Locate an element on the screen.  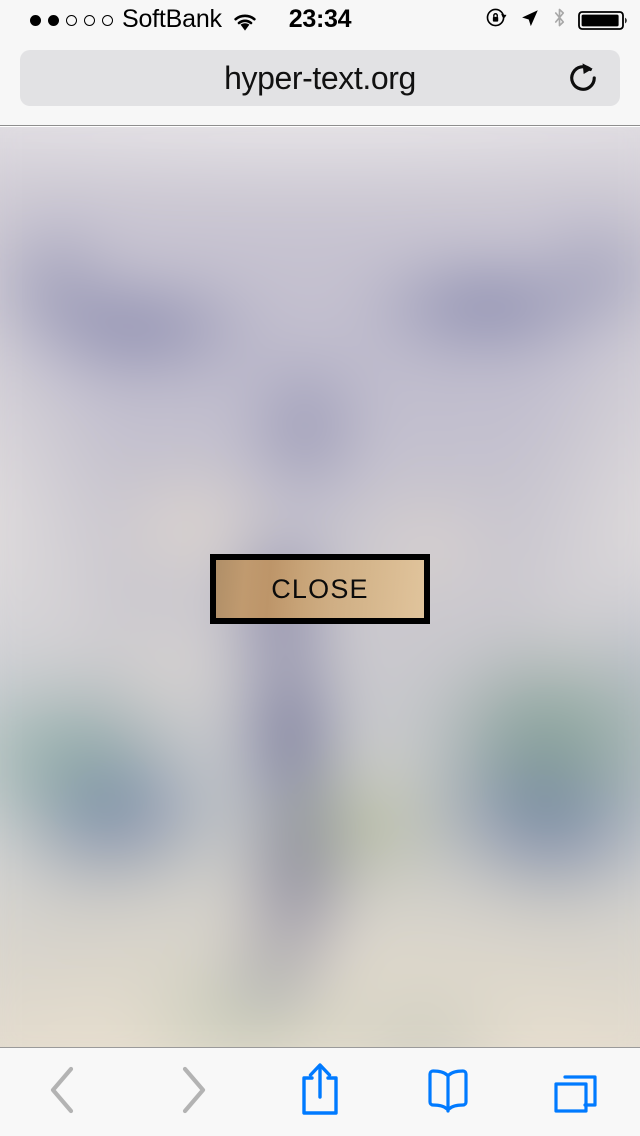
back-button is located at coordinates (64, 1092).